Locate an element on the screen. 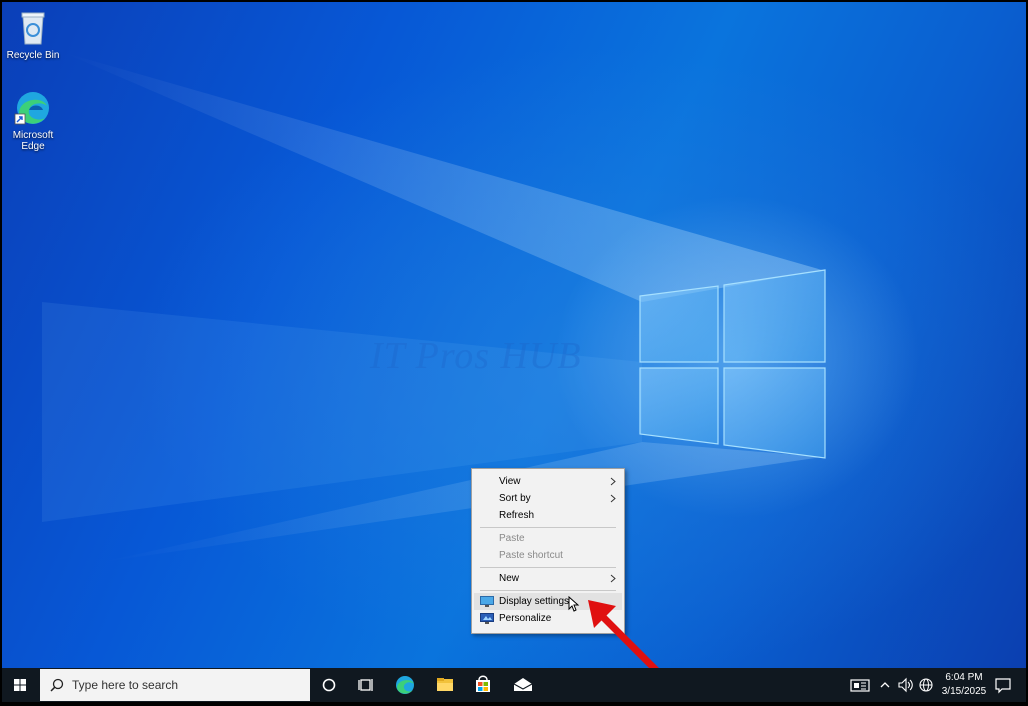  clock-button: 6:04 PM 3/15/2025 is located at coordinates (964, 685).